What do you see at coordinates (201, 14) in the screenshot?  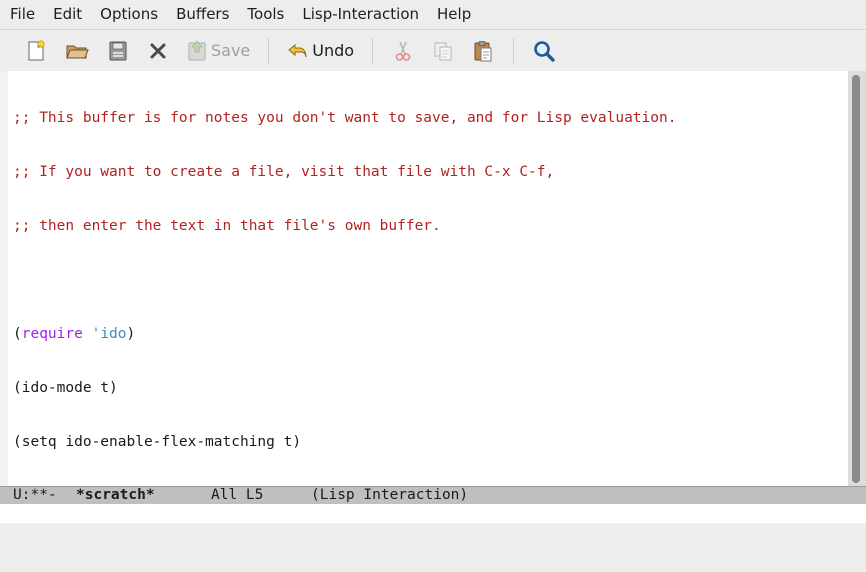 I see `menu-buffers: Buffers` at bounding box center [201, 14].